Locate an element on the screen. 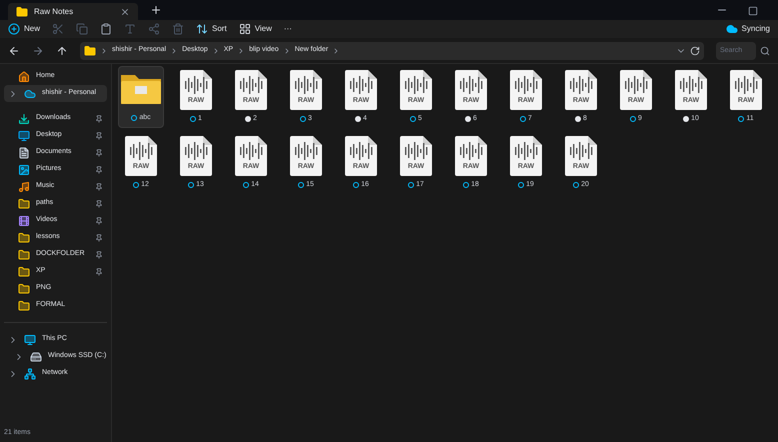 The height and width of the screenshot is (442, 778). sort-button: Sort is located at coordinates (211, 29).